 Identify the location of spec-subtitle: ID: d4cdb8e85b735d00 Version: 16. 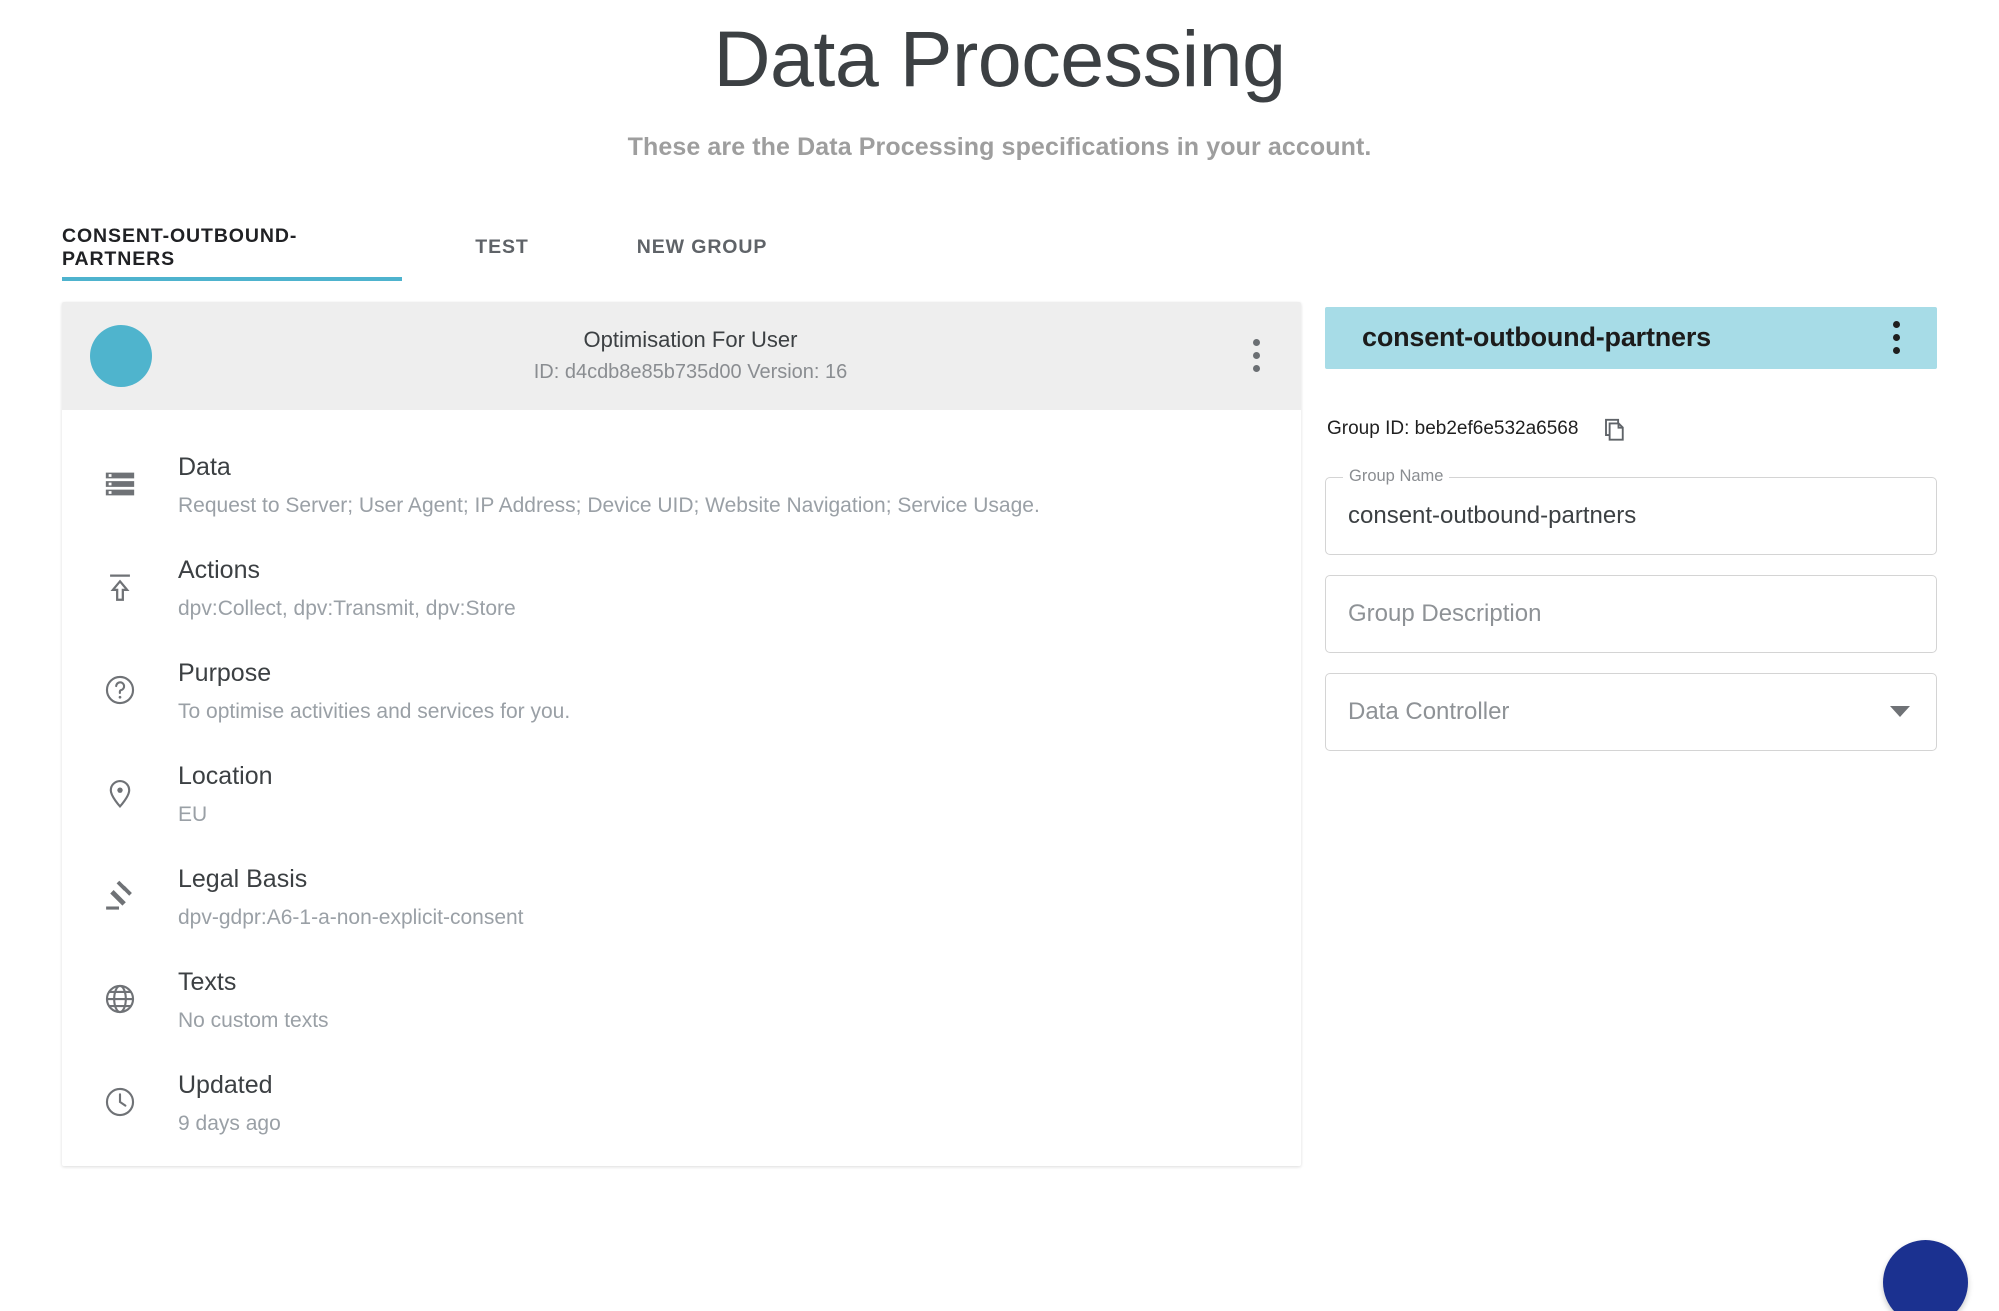
(690, 371).